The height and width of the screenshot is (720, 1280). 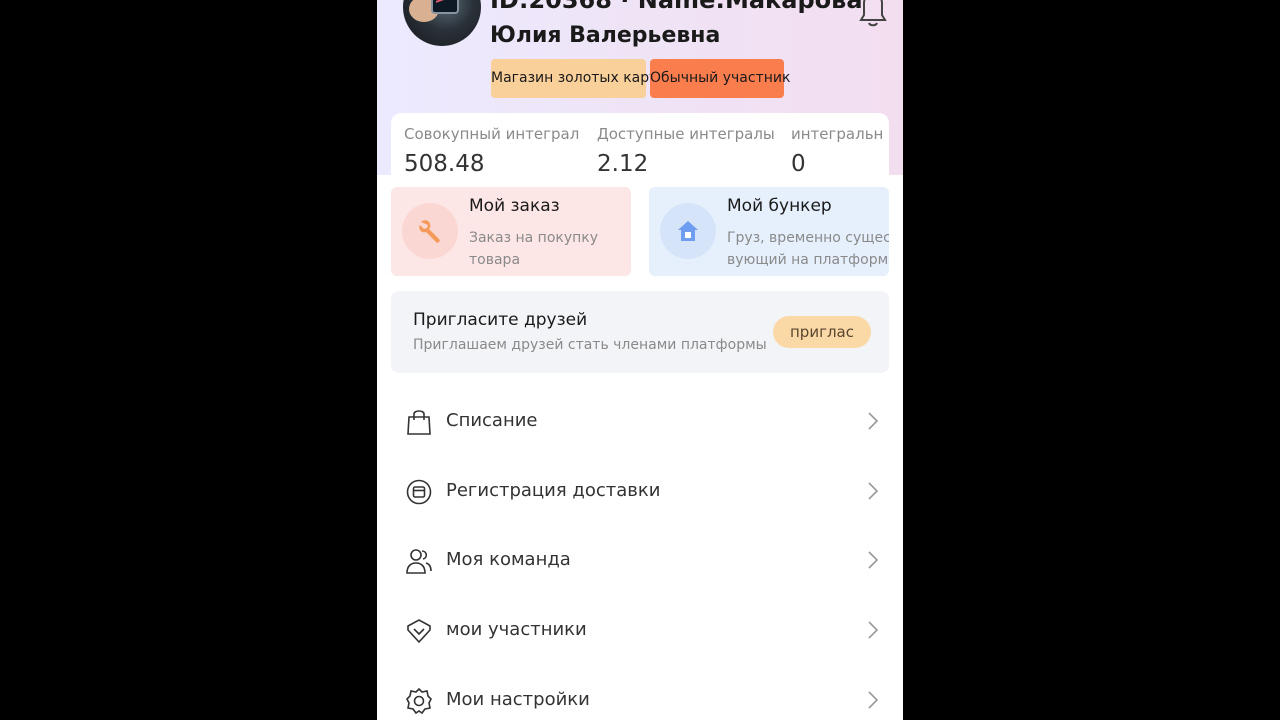 I want to click on tile-subtitle: Заказ на покупку товара, so click(x=534, y=249).